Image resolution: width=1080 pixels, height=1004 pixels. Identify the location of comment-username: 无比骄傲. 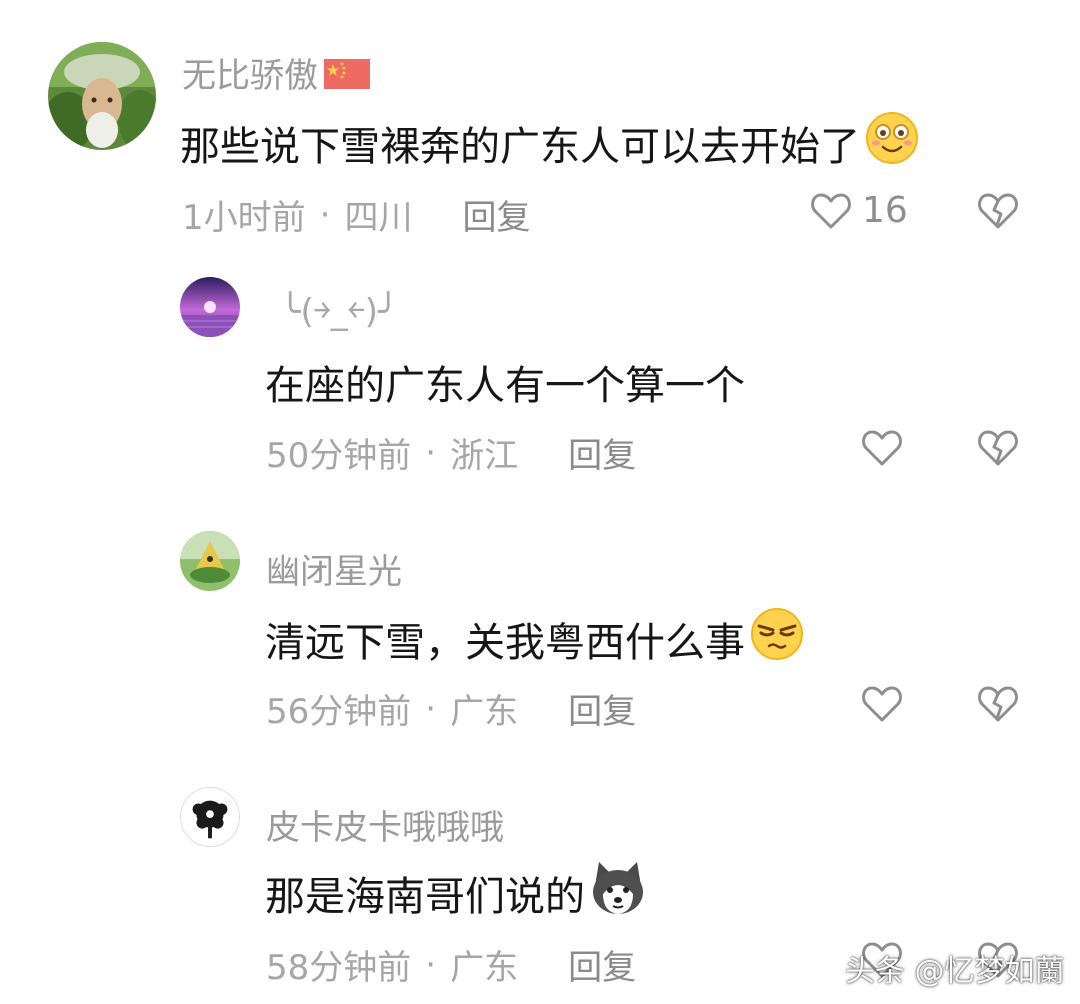
(276, 73).